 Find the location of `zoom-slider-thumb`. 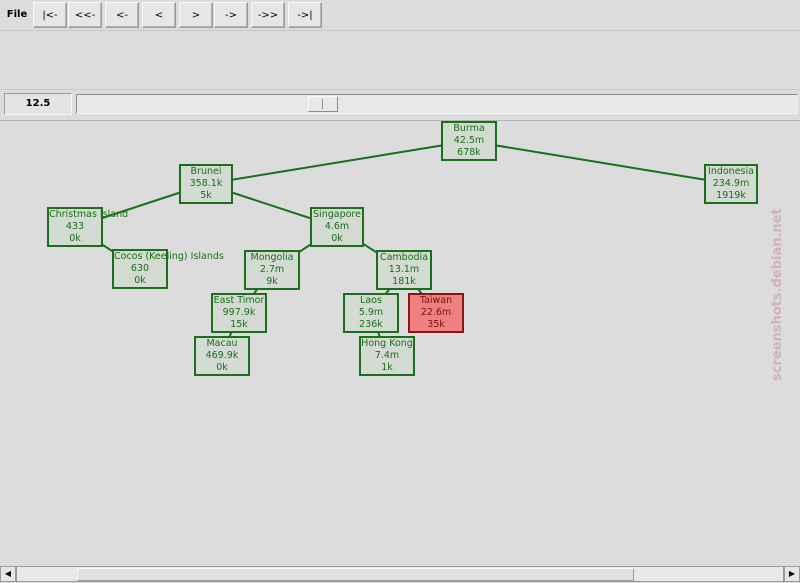

zoom-slider-thumb is located at coordinates (323, 104).